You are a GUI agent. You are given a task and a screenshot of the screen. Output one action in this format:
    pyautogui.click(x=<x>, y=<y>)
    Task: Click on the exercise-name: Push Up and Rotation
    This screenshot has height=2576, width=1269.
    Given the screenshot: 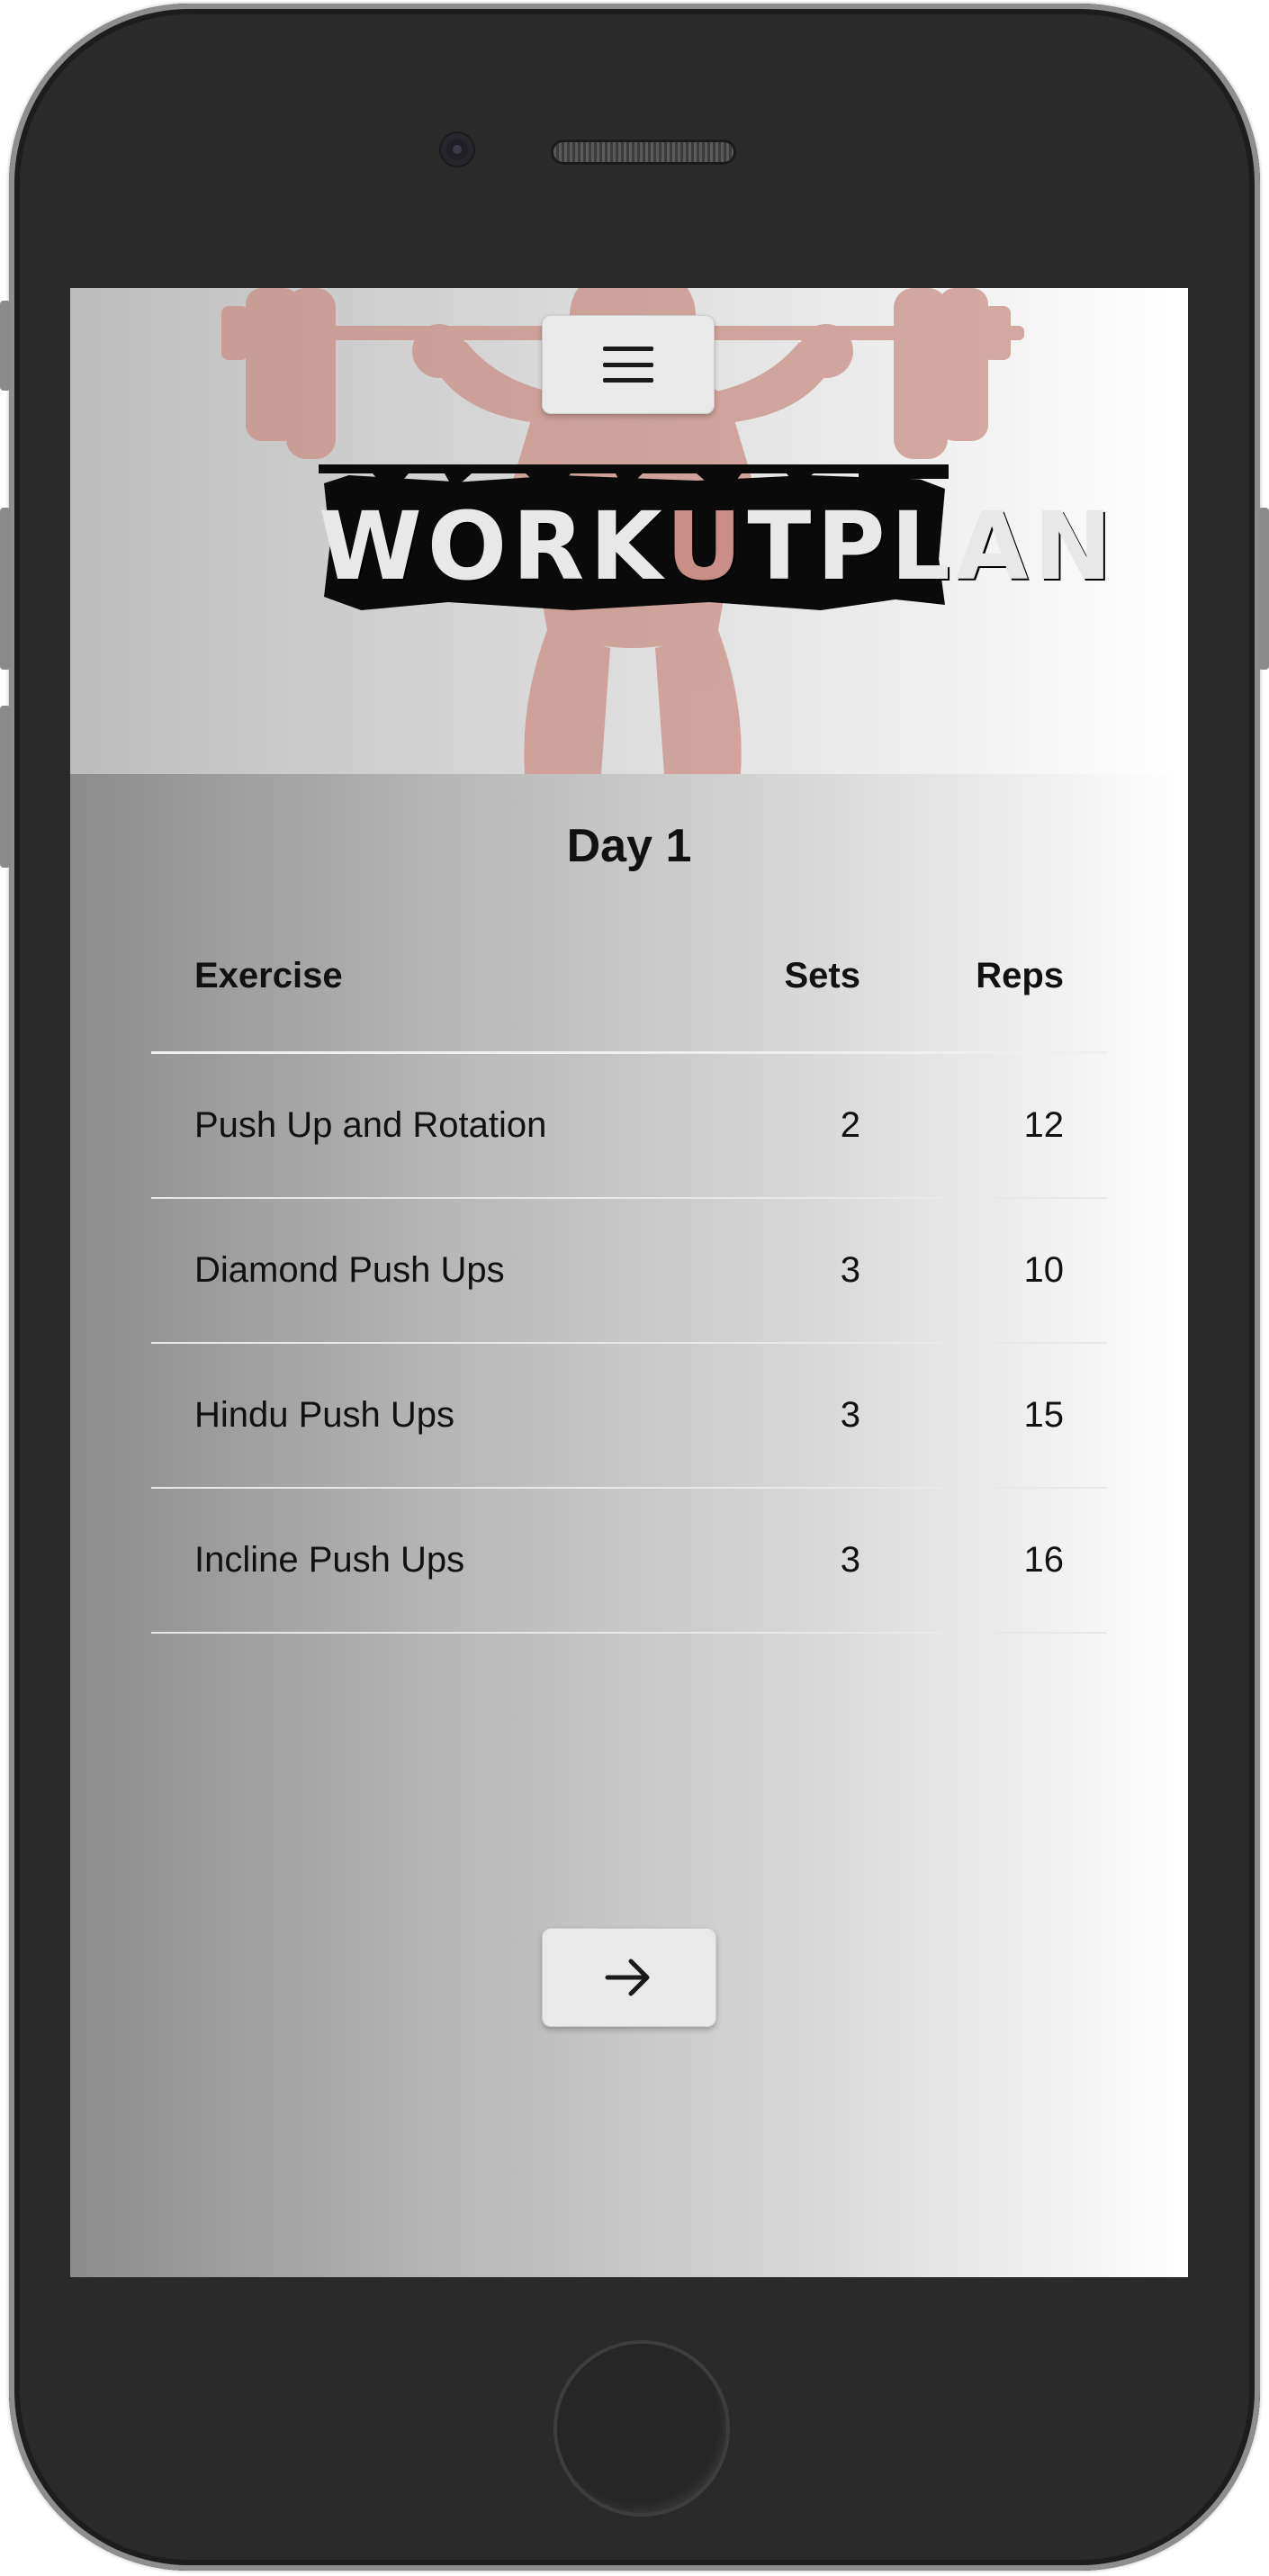 What is the action you would take?
    pyautogui.click(x=370, y=1125)
    